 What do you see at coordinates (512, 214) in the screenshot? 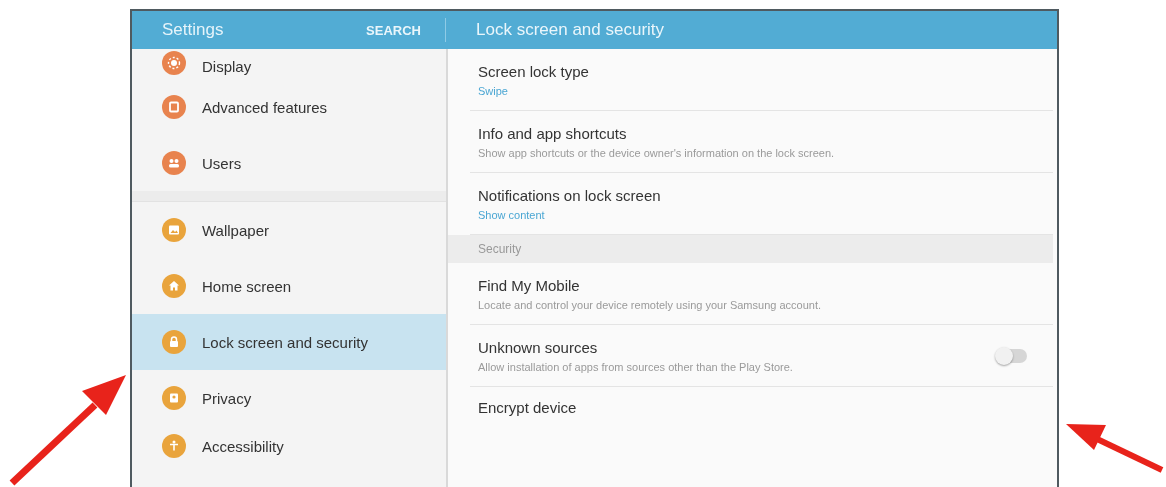
I see `setting-value: Show content` at bounding box center [512, 214].